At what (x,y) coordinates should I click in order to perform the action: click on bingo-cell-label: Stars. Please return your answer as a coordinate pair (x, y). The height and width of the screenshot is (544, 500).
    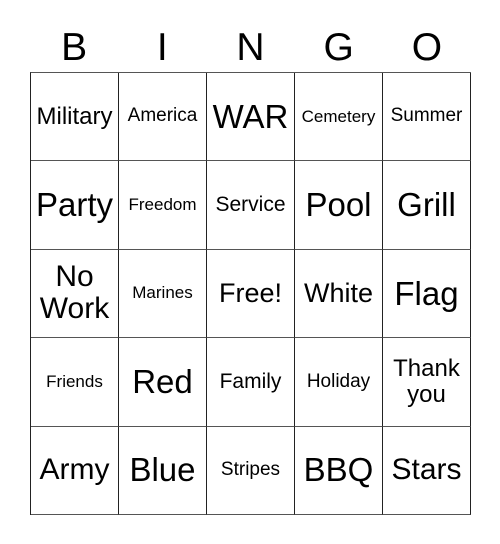
    Looking at the image, I should click on (426, 470).